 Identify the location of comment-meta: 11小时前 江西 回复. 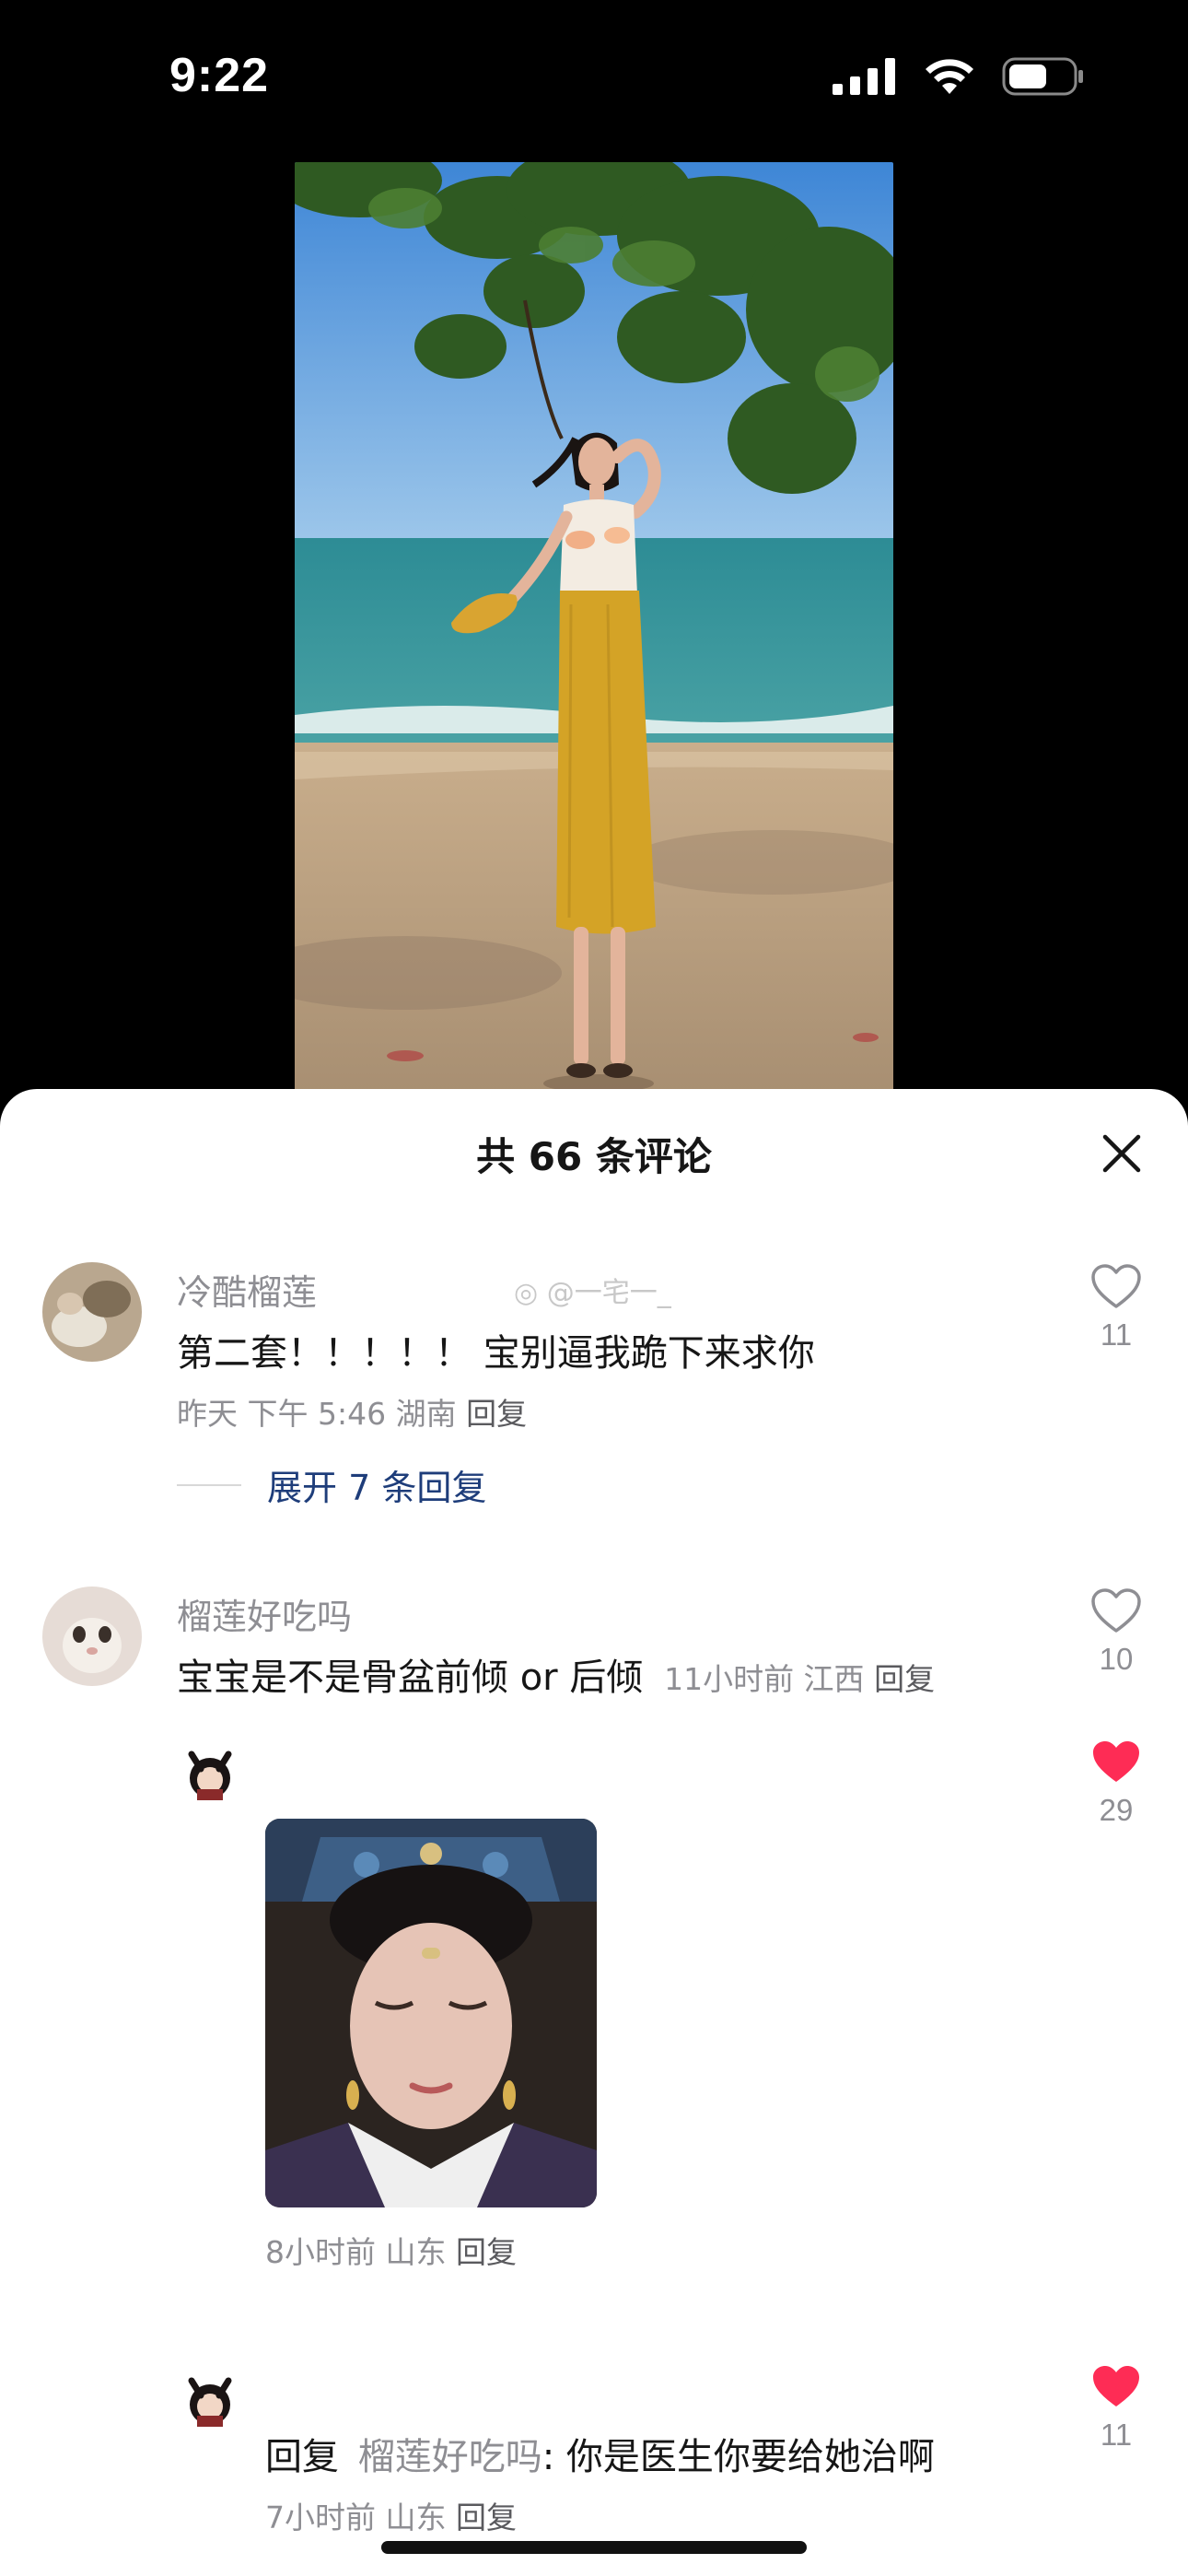
(799, 1679).